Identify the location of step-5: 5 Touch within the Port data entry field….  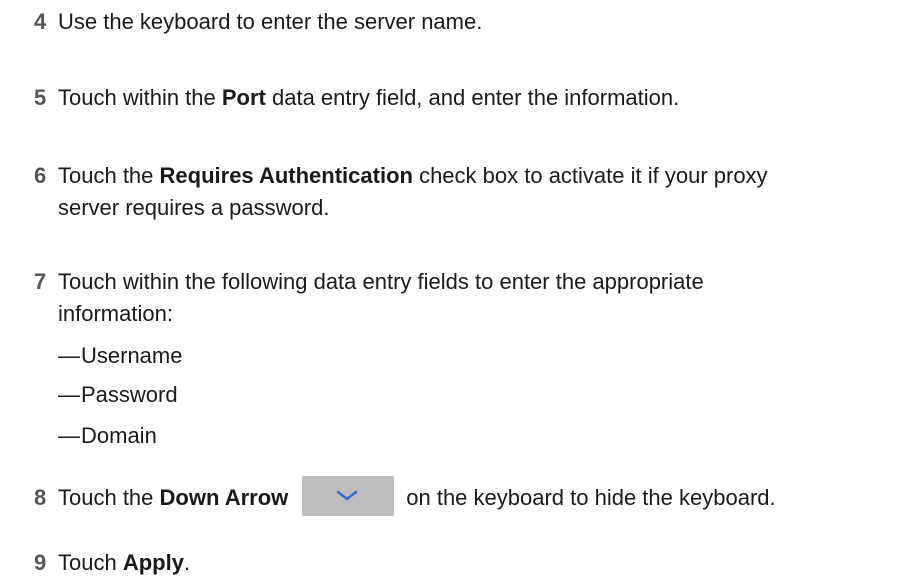
(475, 98).